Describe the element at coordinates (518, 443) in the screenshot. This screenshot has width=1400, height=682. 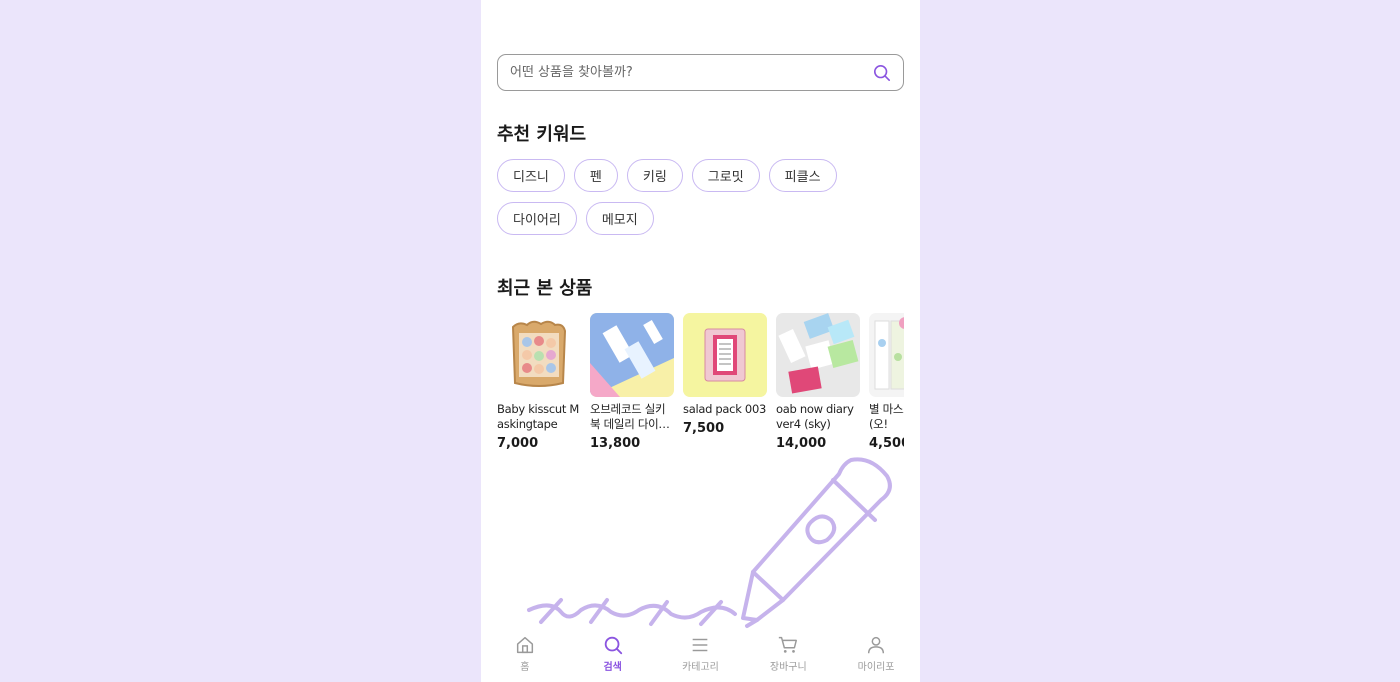
I see `product-price: 7,000` at that location.